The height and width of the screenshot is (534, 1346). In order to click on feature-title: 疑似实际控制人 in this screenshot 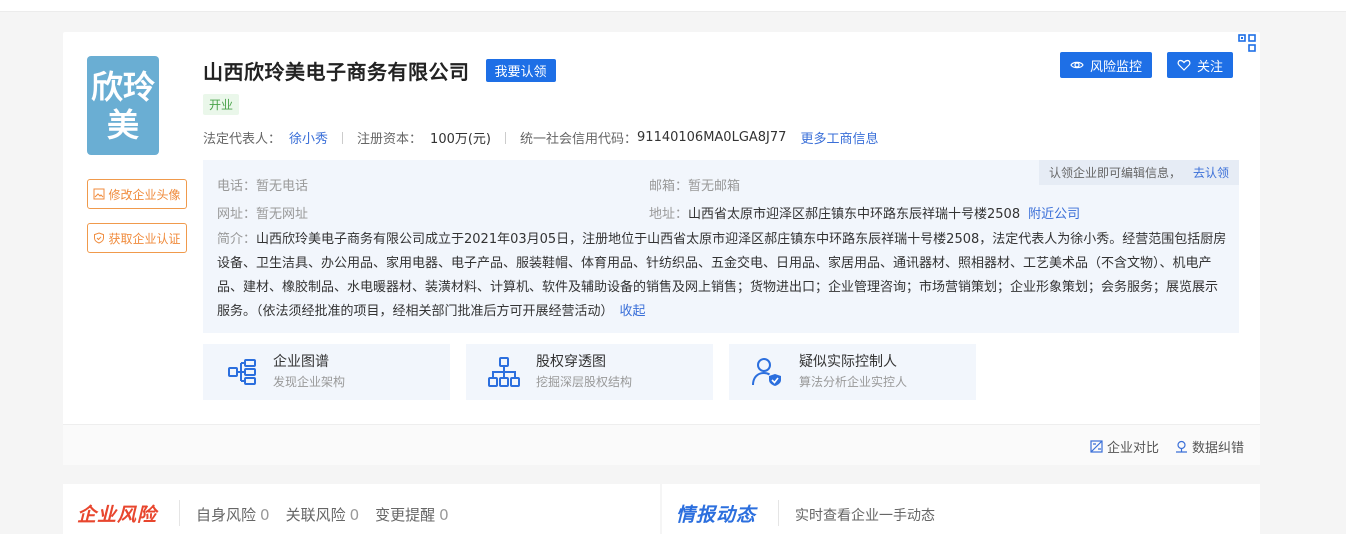, I will do `click(848, 362)`.